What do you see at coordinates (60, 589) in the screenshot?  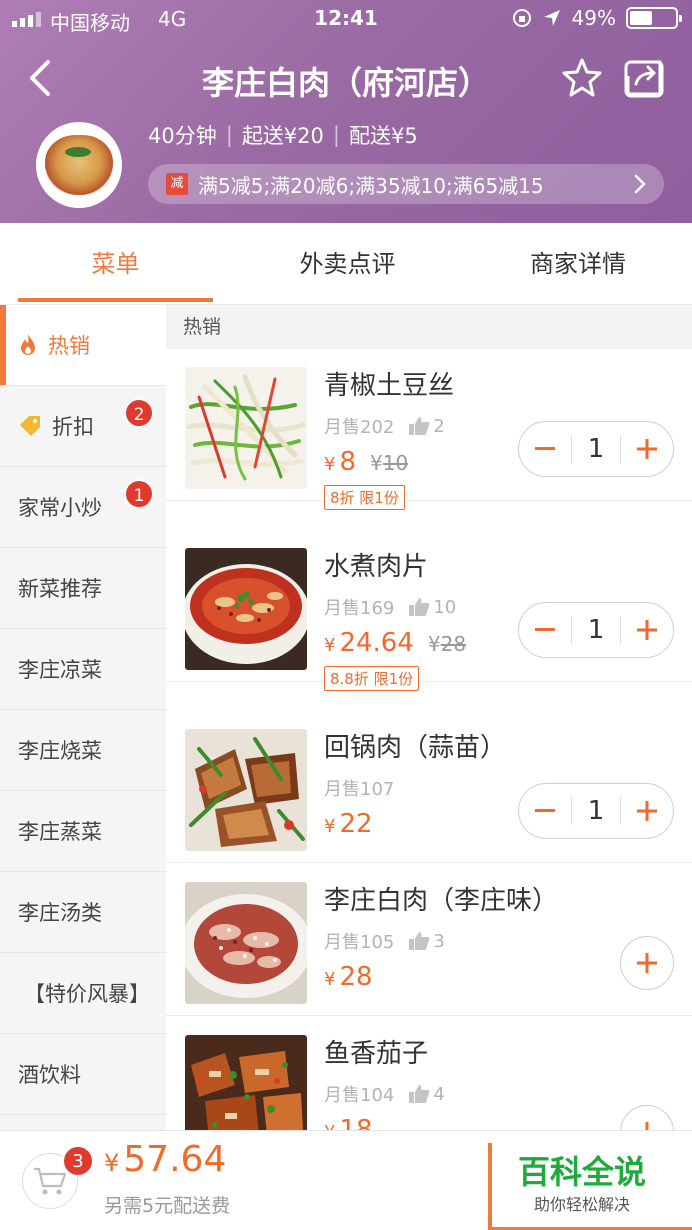 I see `sidebar-item-label: 新菜推荐` at bounding box center [60, 589].